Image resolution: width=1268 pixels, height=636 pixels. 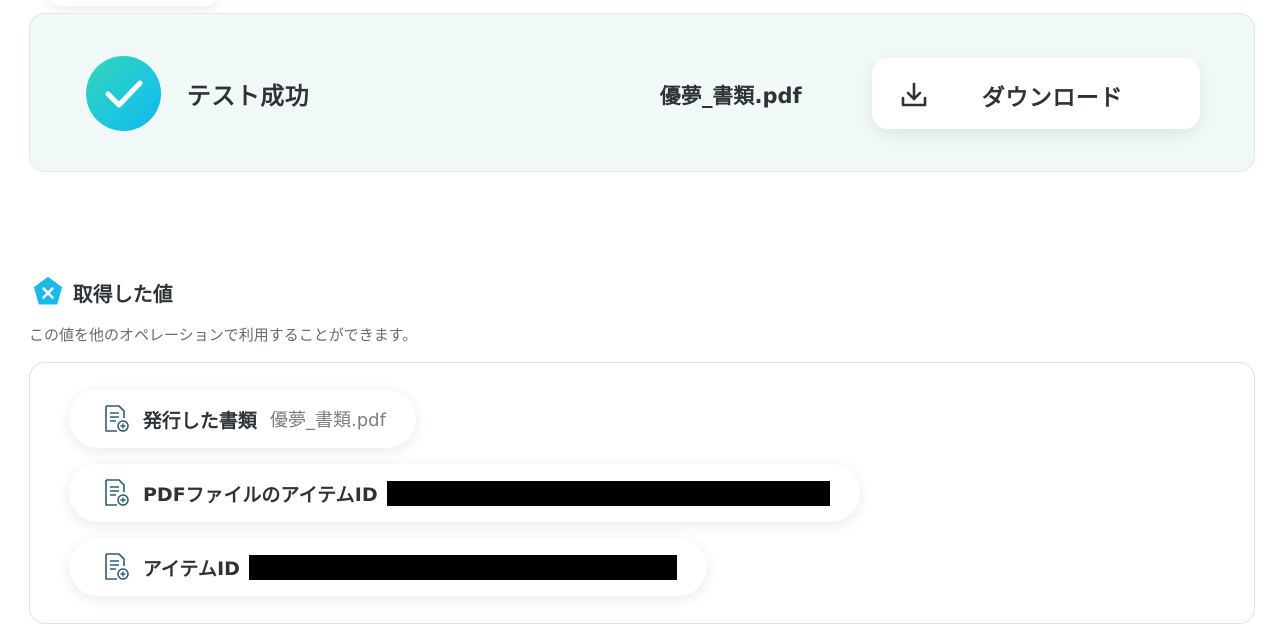 What do you see at coordinates (1052, 98) in the screenshot?
I see `download-button-label: ダウンロード` at bounding box center [1052, 98].